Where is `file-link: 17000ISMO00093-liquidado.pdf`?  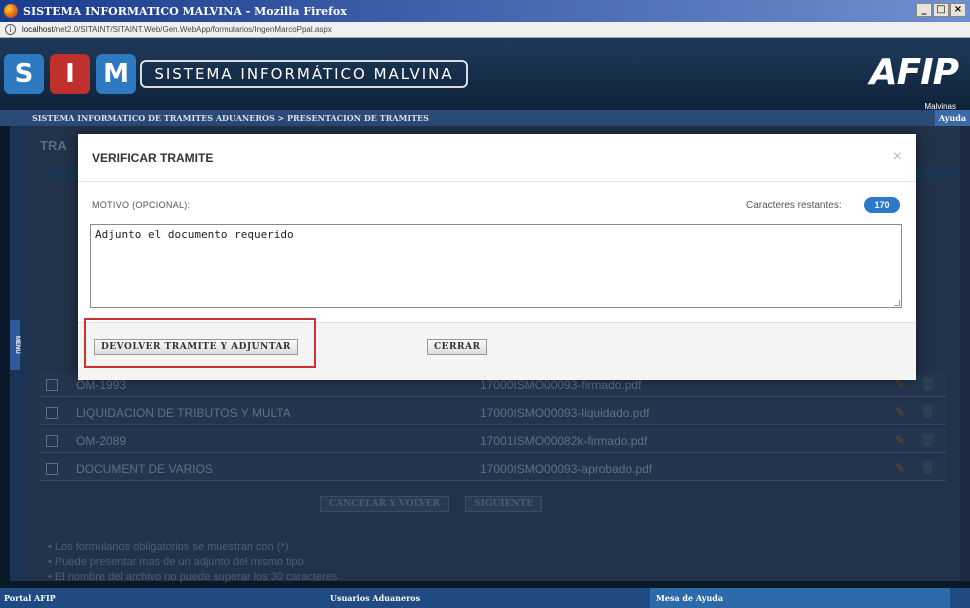 file-link: 17000ISMO00093-liquidado.pdf is located at coordinates (564, 413).